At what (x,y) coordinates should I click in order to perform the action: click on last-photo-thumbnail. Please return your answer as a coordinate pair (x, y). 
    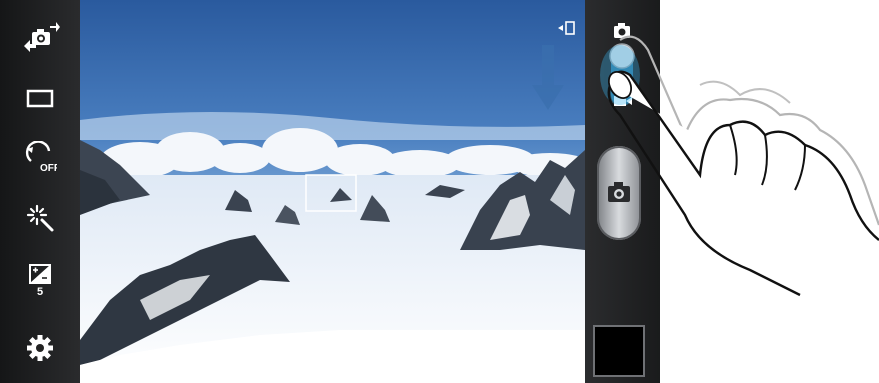
    Looking at the image, I should click on (619, 351).